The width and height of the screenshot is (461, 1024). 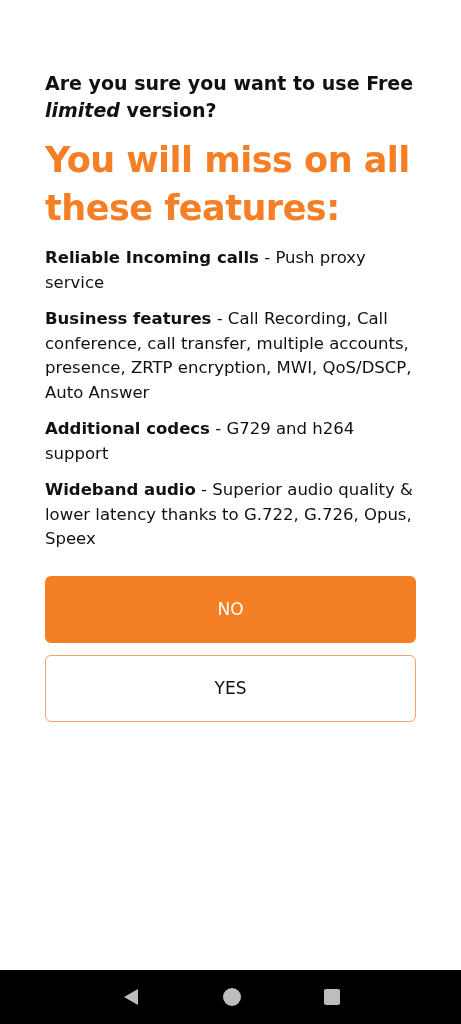 I want to click on feature-description: Reliable Incoming calls - Push proxy service, so click(x=206, y=270).